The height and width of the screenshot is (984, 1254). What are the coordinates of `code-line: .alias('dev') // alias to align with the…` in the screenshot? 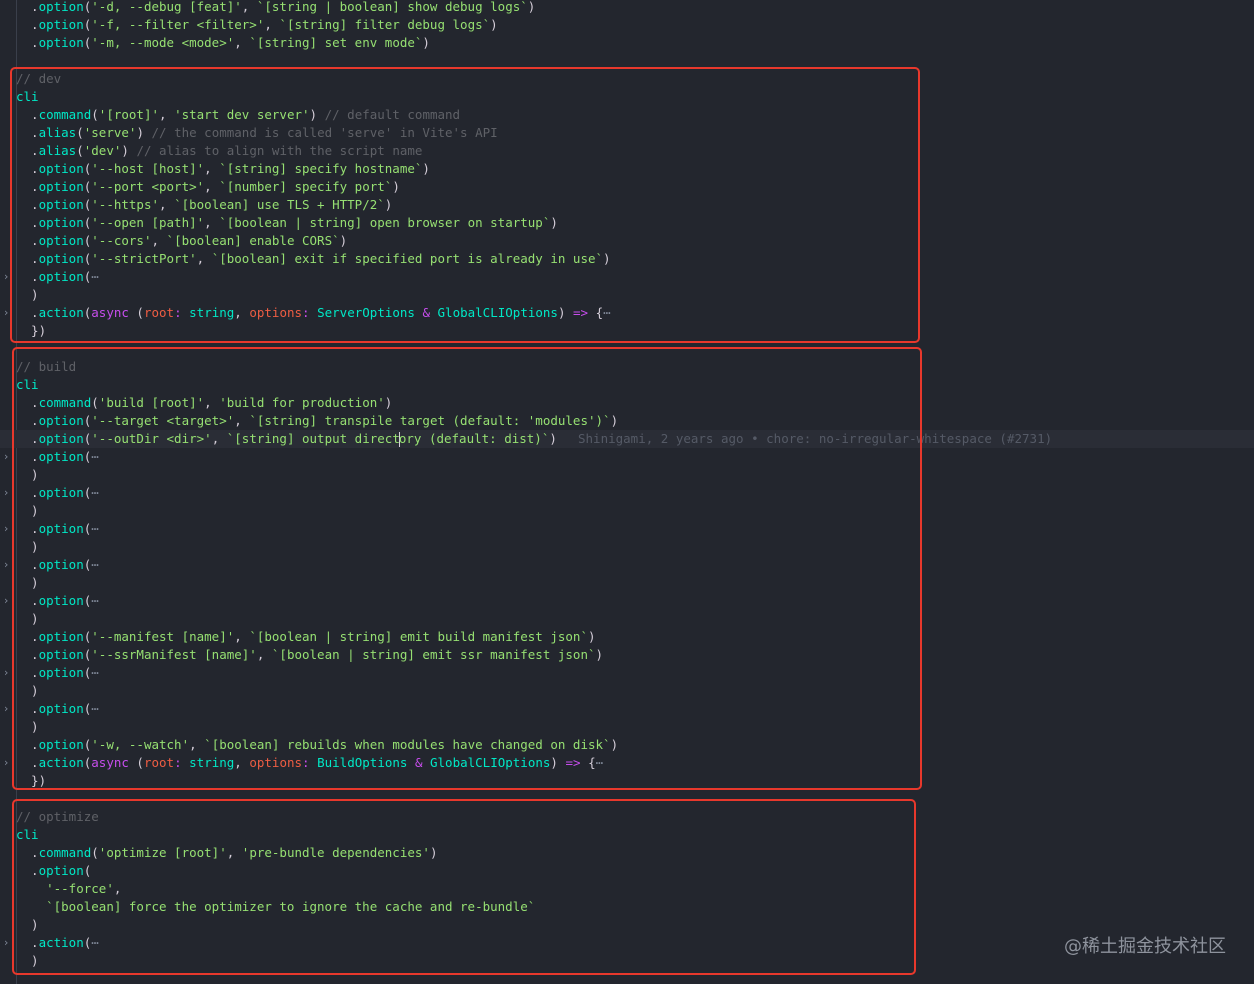 It's located at (627, 151).